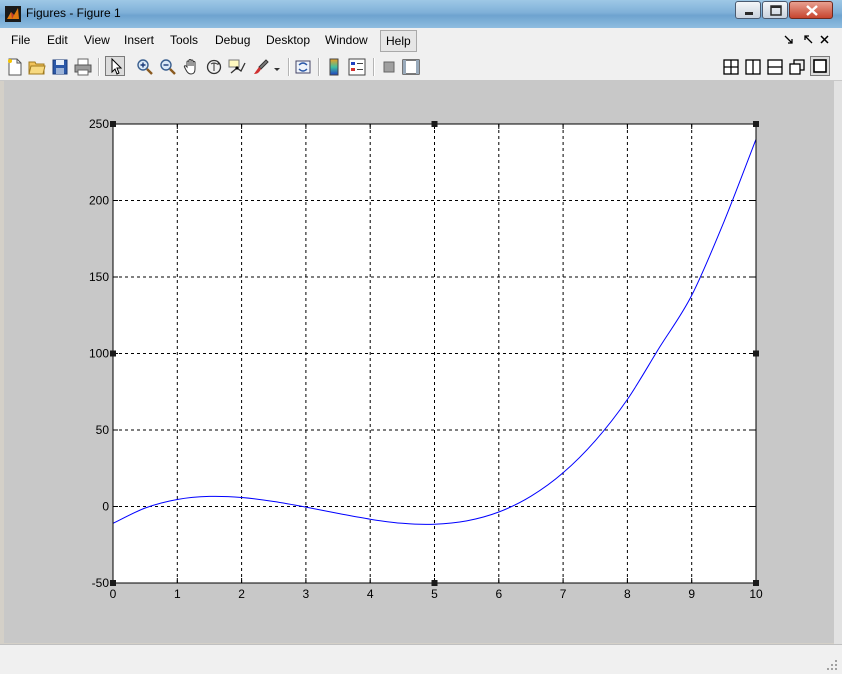 This screenshot has height=674, width=842. I want to click on close-icon, so click(812, 10).